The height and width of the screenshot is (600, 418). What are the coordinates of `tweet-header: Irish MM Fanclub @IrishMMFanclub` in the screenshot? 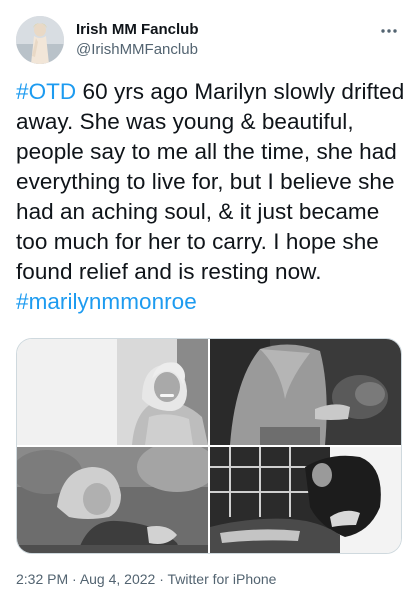 It's located at (209, 40).